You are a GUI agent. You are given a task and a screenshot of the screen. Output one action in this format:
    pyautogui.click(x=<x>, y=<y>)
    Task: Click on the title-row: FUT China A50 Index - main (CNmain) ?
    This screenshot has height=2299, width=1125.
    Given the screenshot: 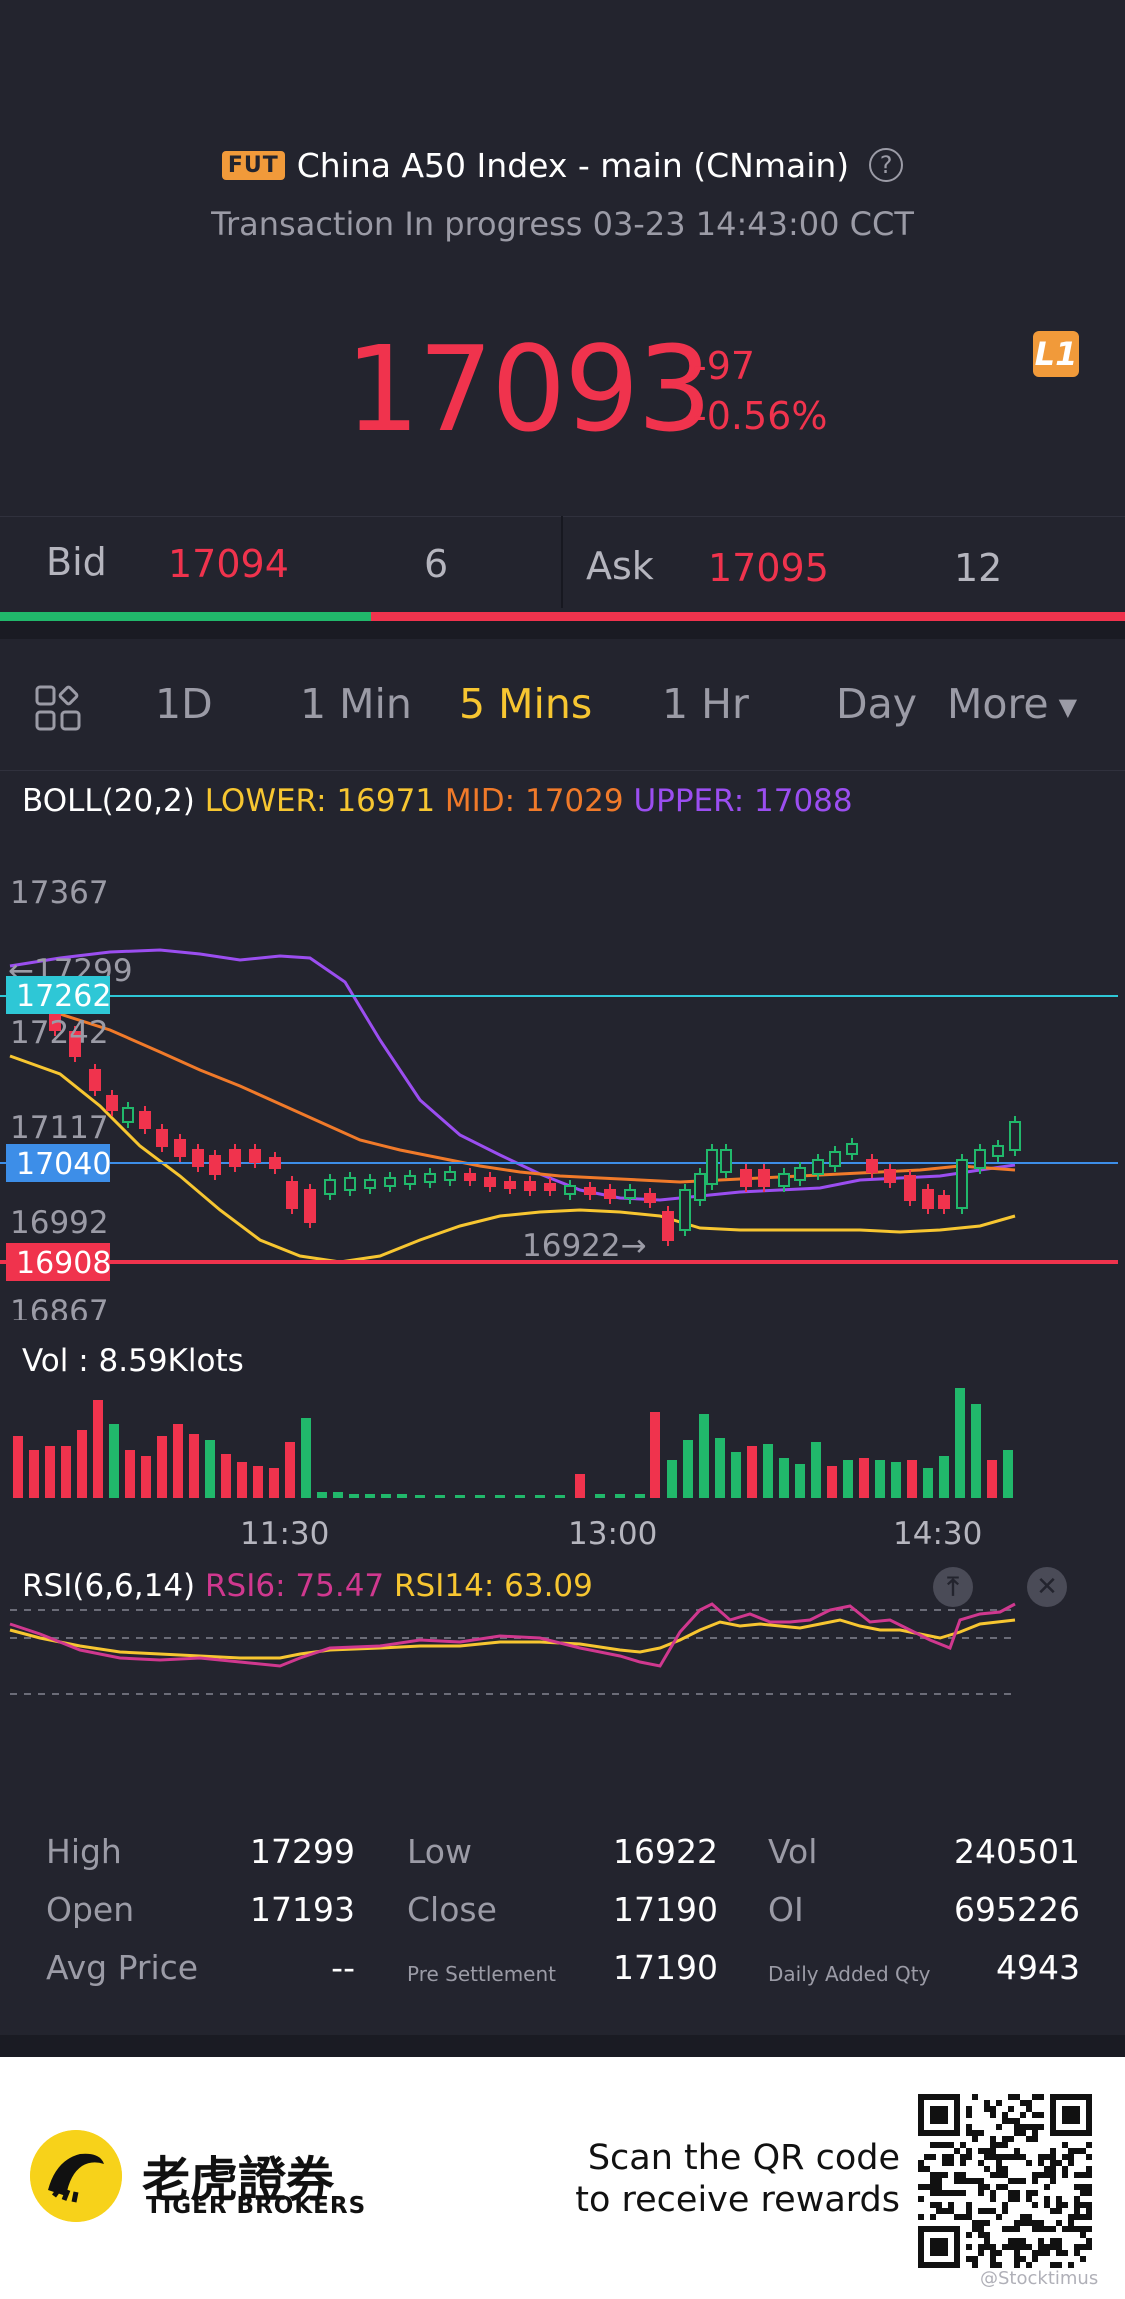 What is the action you would take?
    pyautogui.click(x=562, y=165)
    